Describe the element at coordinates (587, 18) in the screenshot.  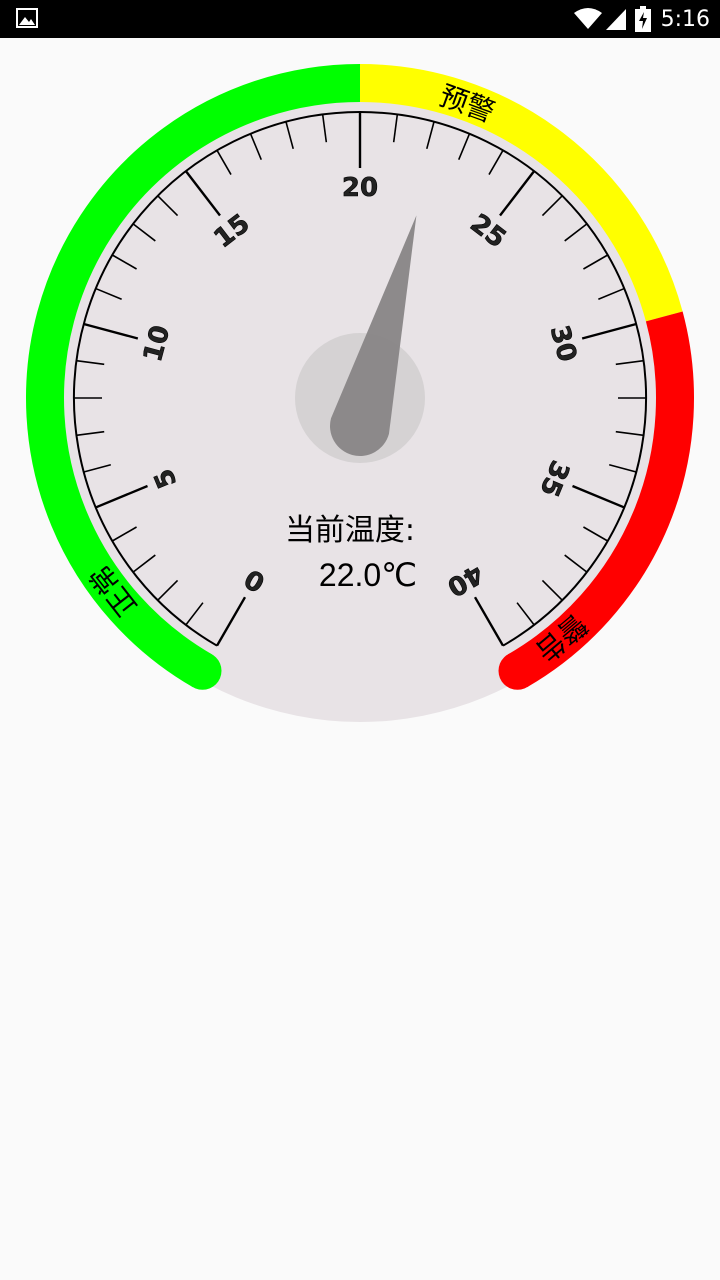
I see `wifi-icon` at that location.